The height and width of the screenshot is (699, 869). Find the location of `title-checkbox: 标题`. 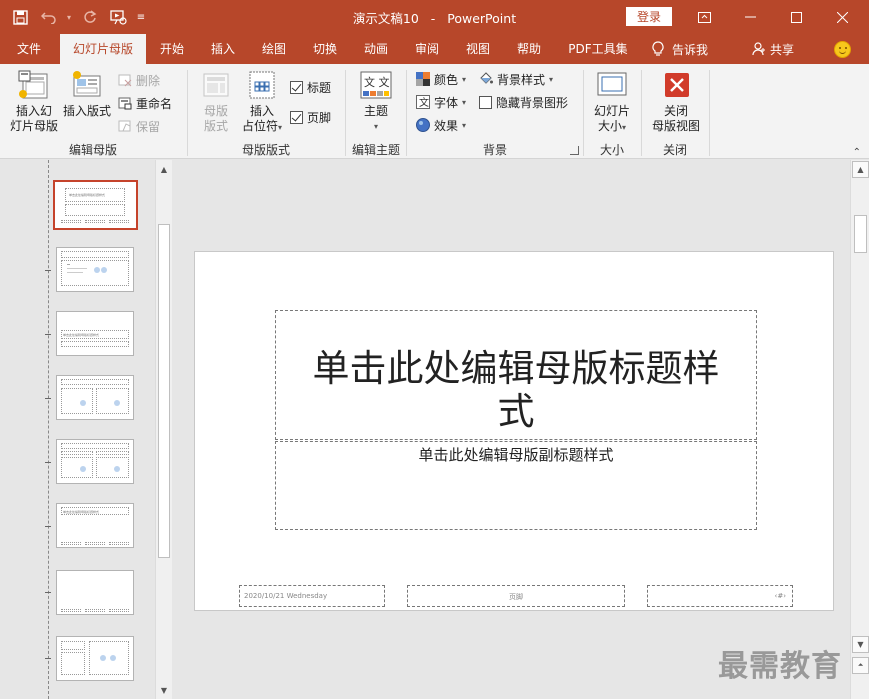

title-checkbox: 标题 is located at coordinates (310, 87).